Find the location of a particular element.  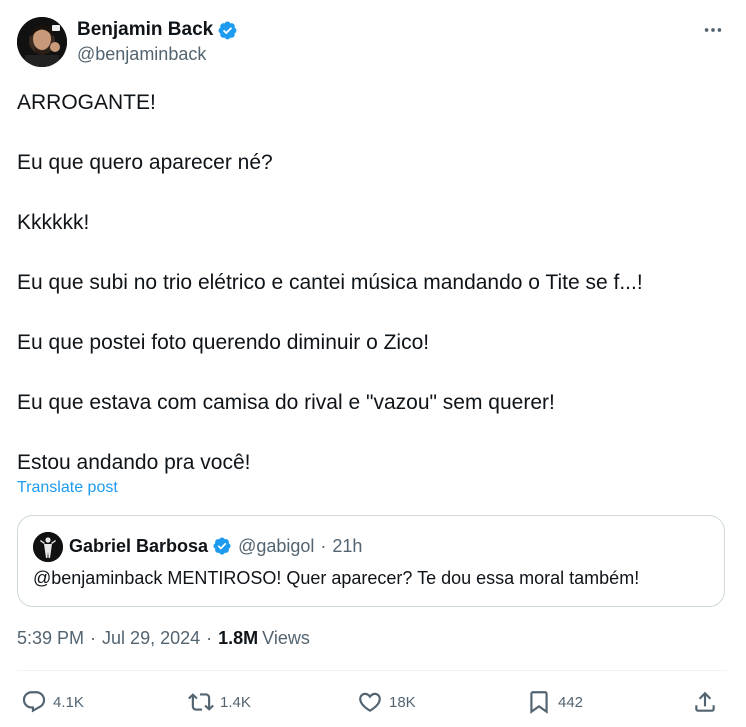

share-icon is located at coordinates (705, 701).